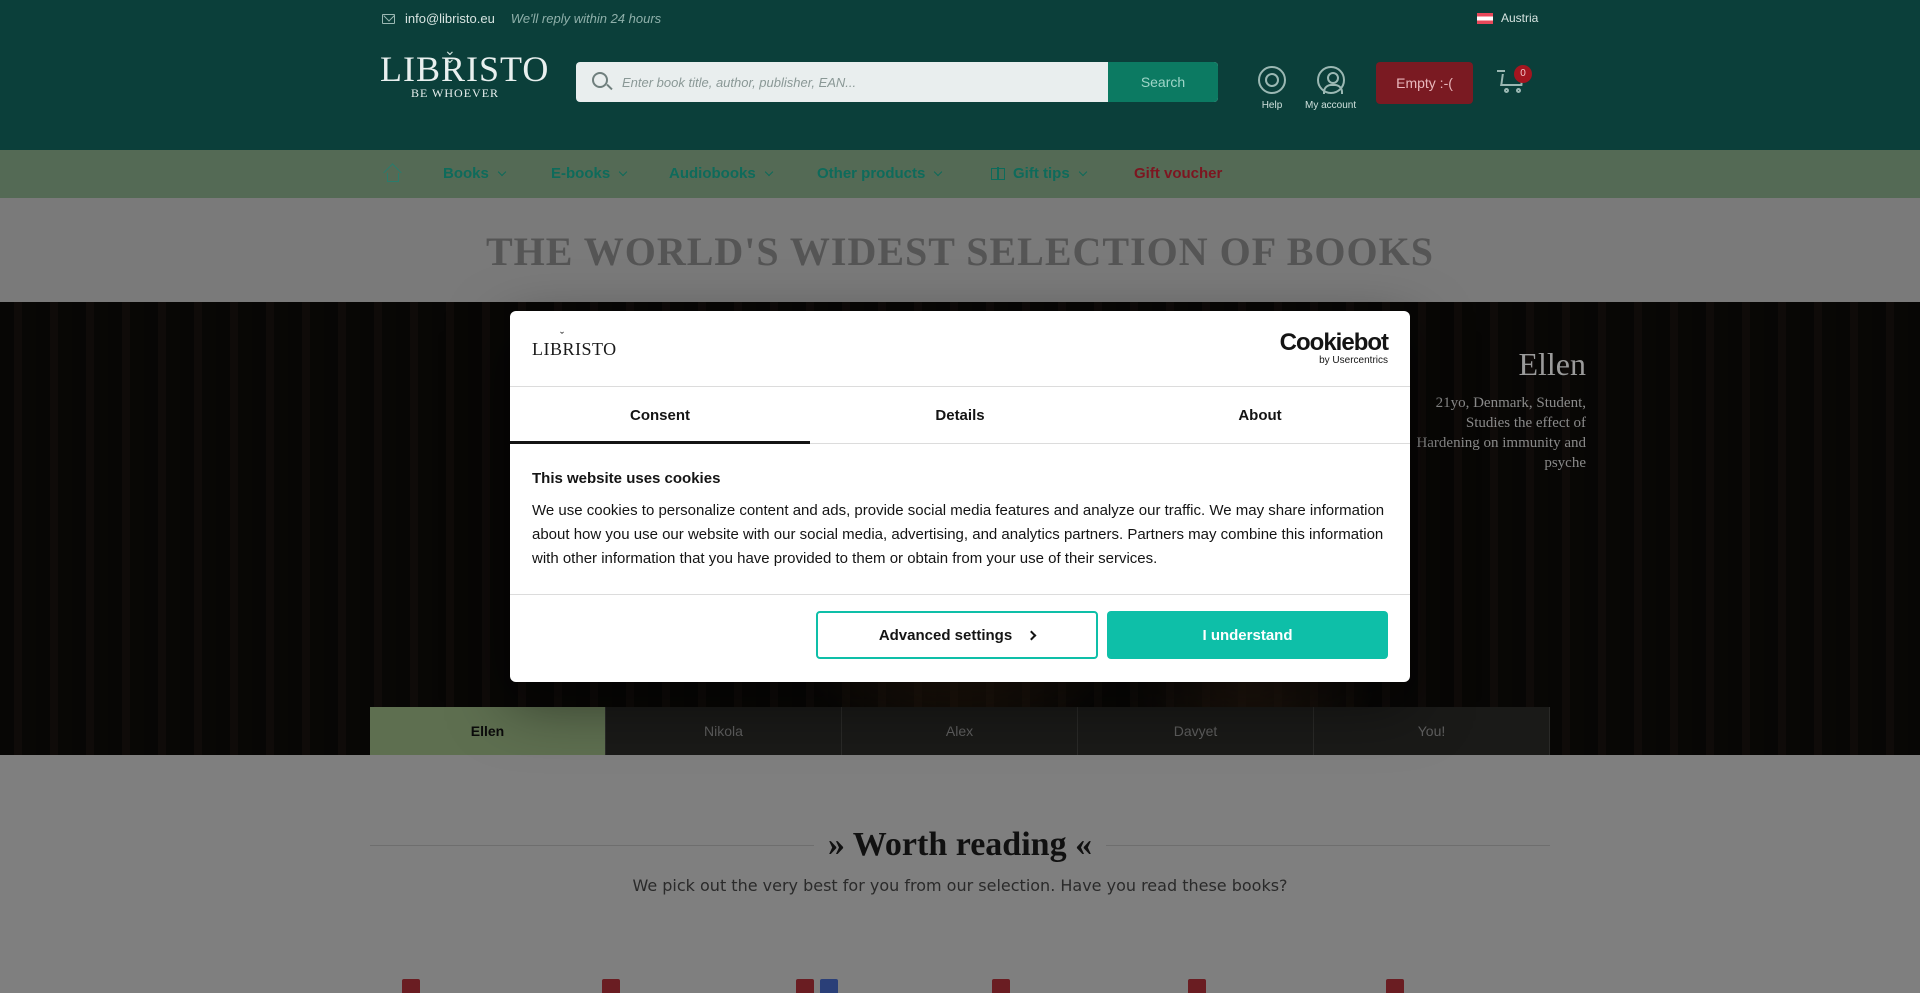  What do you see at coordinates (581, 173) in the screenshot?
I see `nav-label: E-books` at bounding box center [581, 173].